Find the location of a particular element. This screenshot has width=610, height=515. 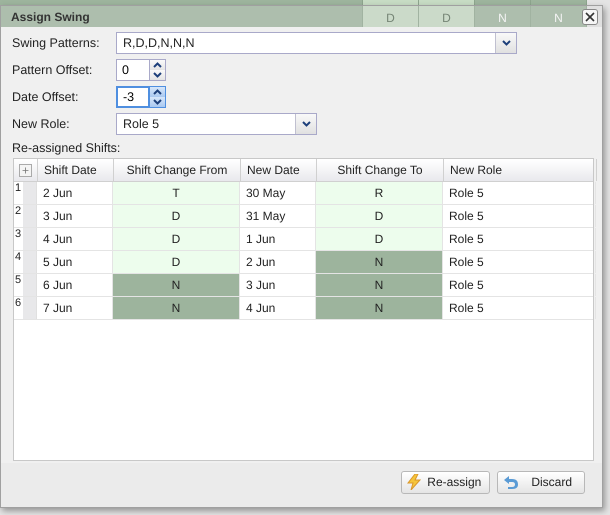

number-field: 0 is located at coordinates (133, 70).